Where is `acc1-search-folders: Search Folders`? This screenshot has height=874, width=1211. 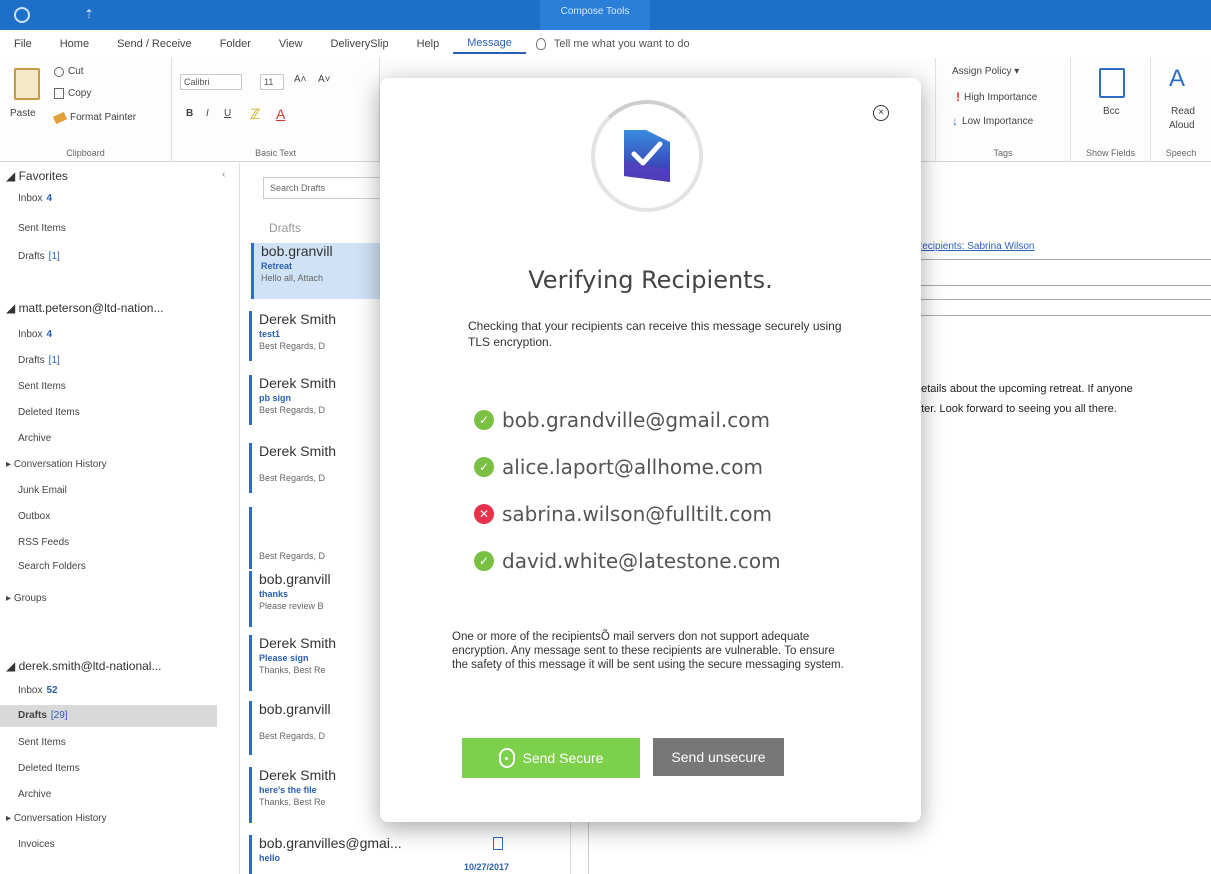
acc1-search-folders: Search Folders is located at coordinates (52, 566).